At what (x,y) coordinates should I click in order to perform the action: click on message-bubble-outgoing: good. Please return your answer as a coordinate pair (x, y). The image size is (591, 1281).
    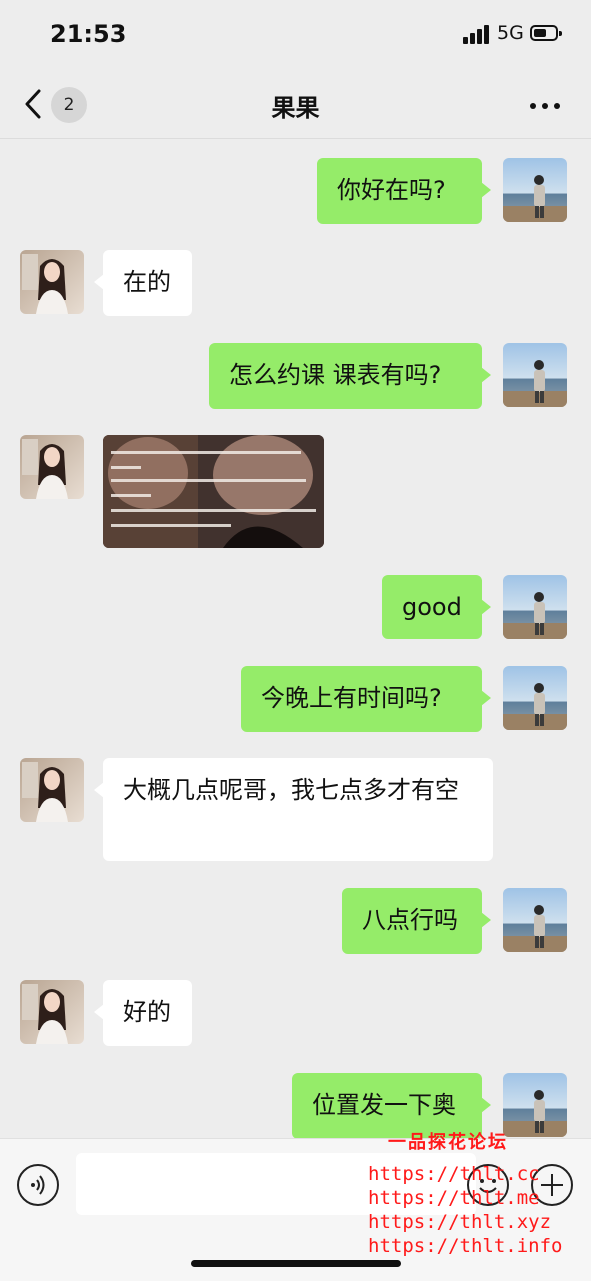
    Looking at the image, I should click on (436, 607).